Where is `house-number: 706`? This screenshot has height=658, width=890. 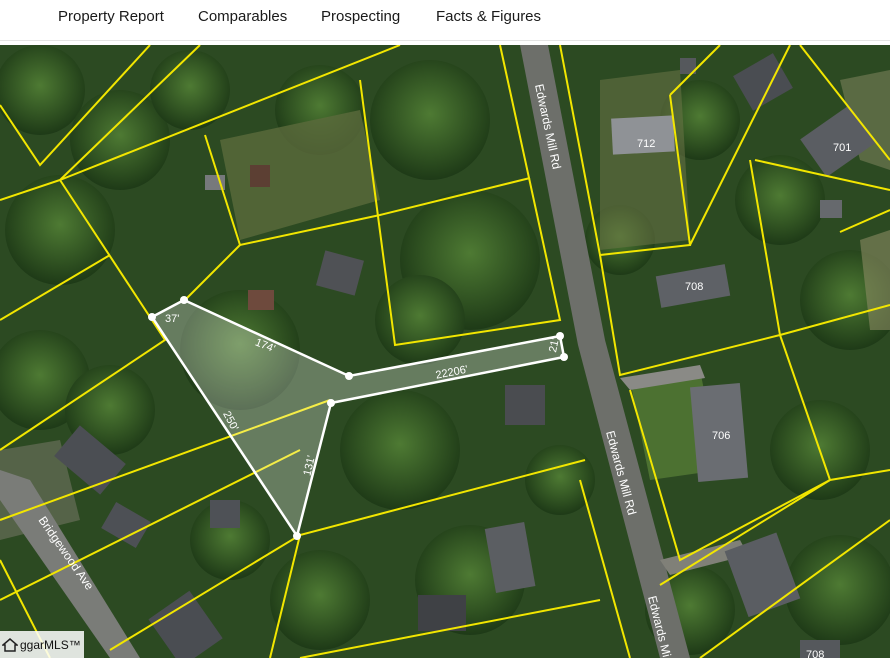 house-number: 706 is located at coordinates (721, 436).